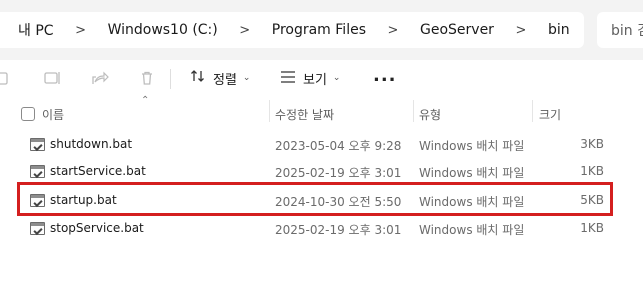  Describe the element at coordinates (288, 78) in the screenshot. I see `view-list-icon` at that location.